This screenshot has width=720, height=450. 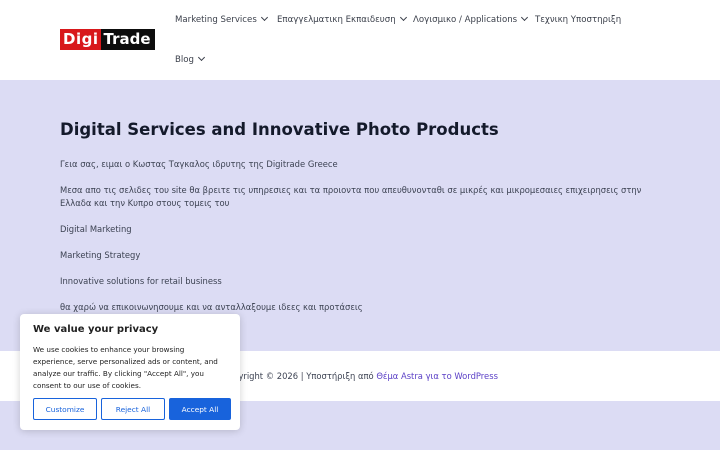 What do you see at coordinates (465, 20) in the screenshot?
I see `nav-item-label: Λογισμικο / Applications` at bounding box center [465, 20].